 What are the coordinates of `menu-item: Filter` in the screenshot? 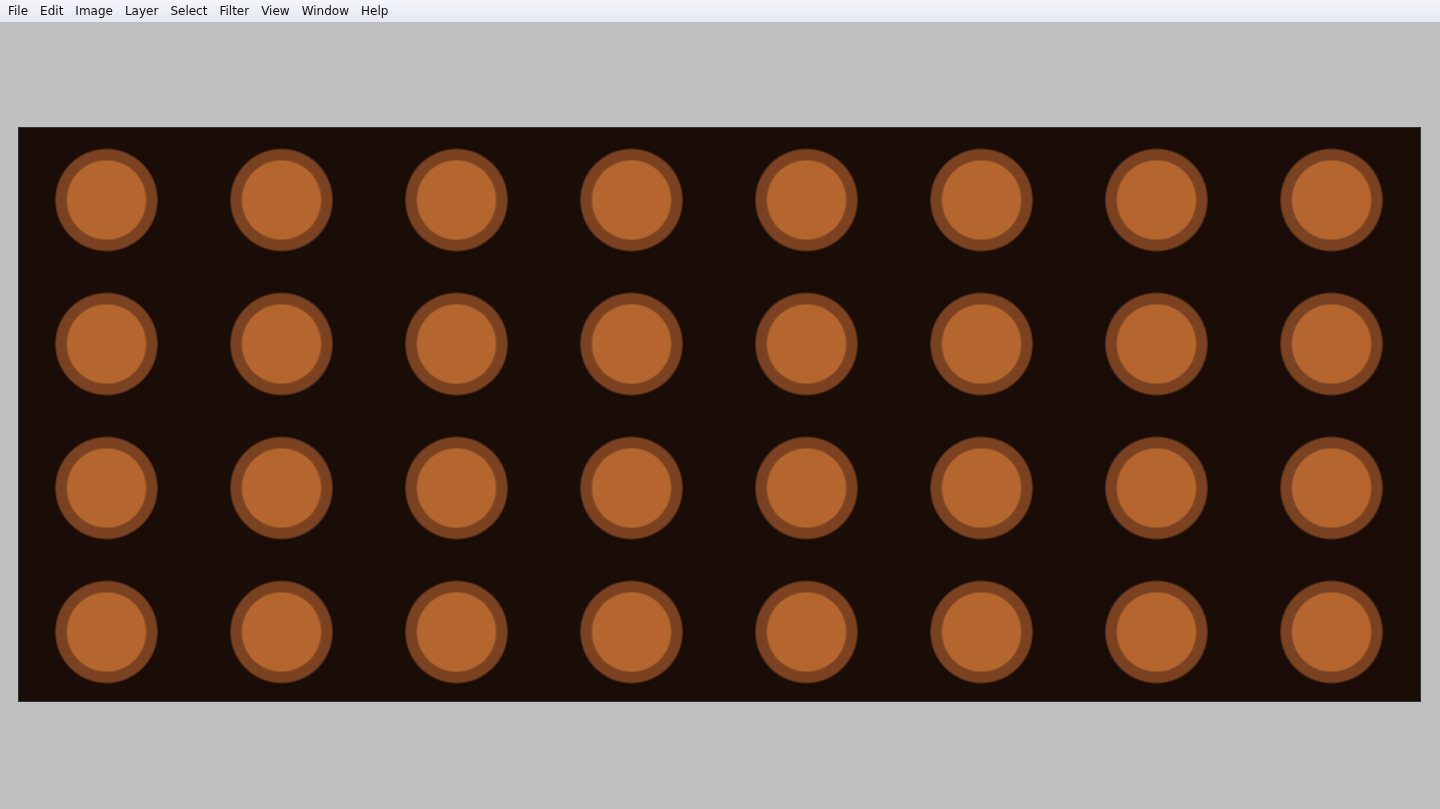 It's located at (234, 11).